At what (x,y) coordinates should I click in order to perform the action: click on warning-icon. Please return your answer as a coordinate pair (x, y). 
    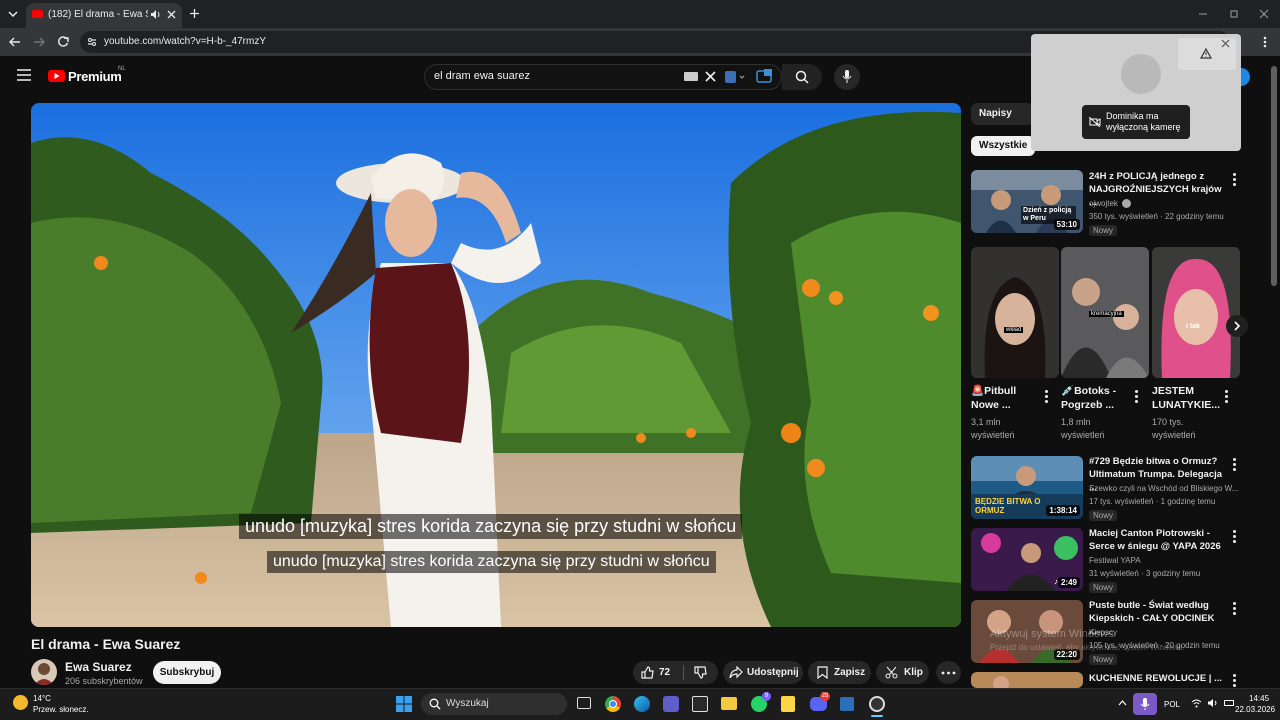
    Looking at the image, I should click on (1206, 53).